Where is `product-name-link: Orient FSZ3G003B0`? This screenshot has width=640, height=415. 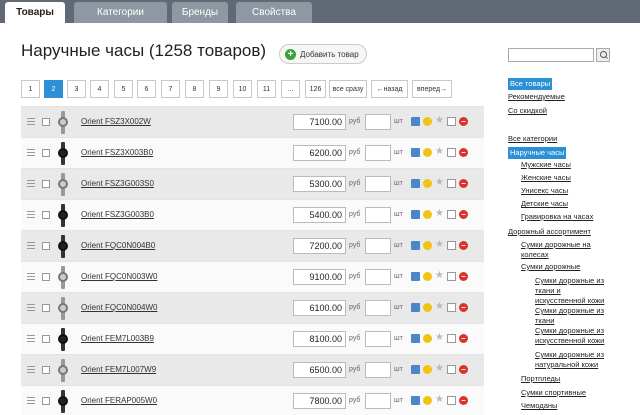
product-name-link: Orient FSZ3G003B0 is located at coordinates (117, 214).